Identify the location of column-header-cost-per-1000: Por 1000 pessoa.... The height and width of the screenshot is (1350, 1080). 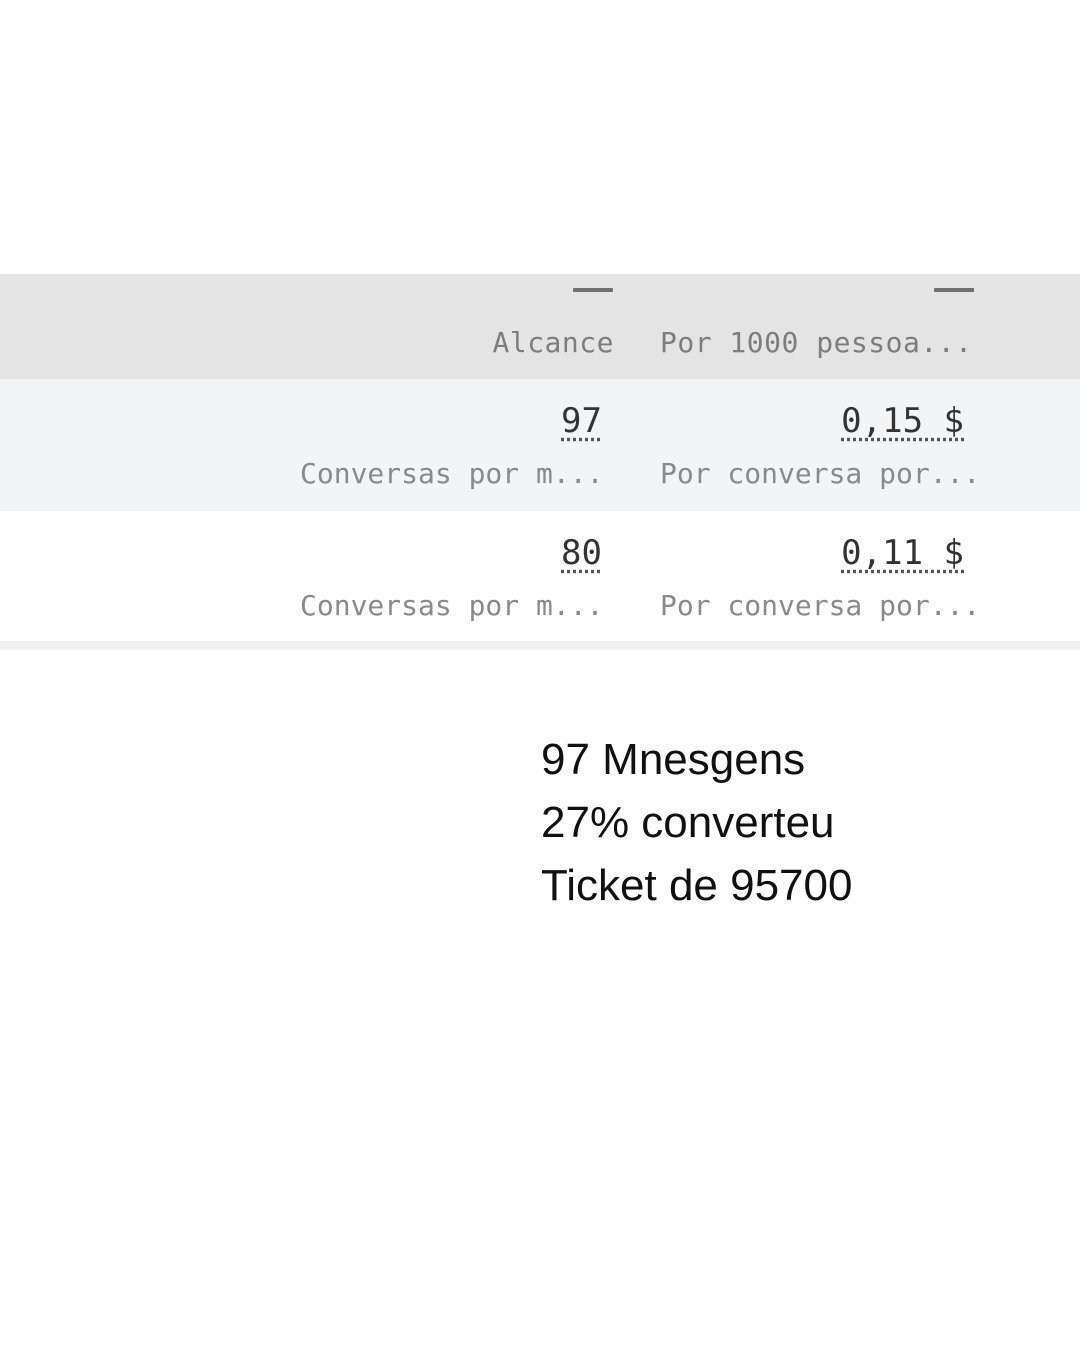
(816, 342).